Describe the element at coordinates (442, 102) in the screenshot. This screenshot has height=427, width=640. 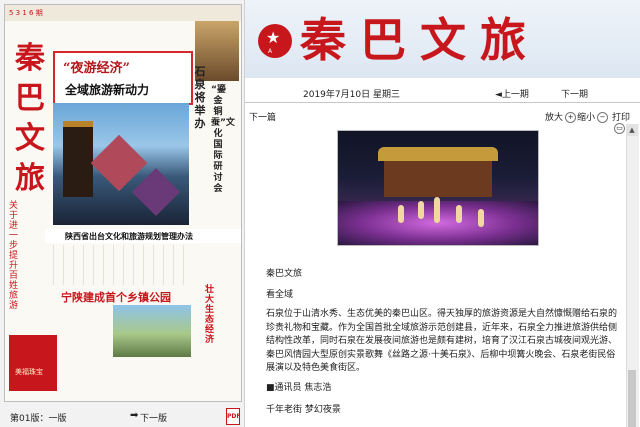
I see `divider` at that location.